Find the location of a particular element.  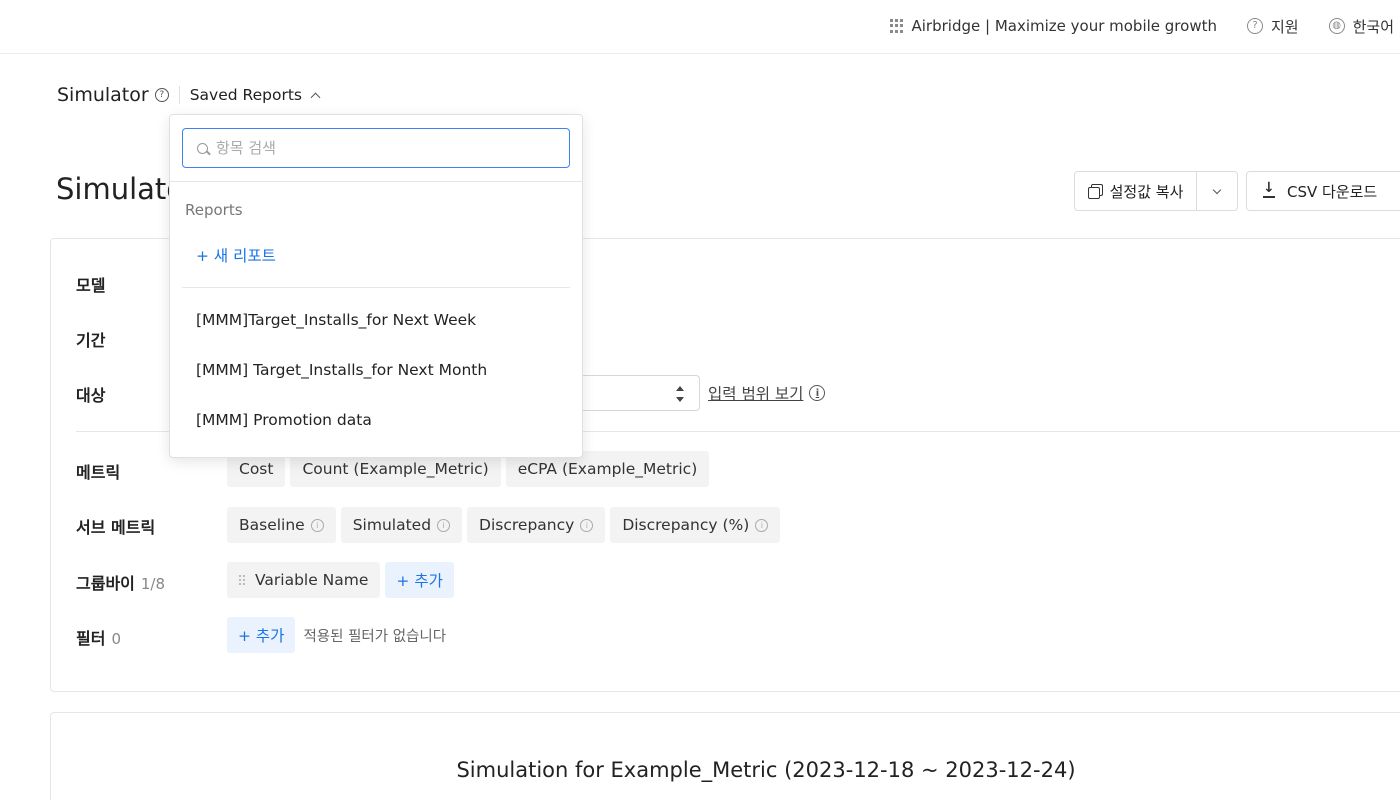

copy-icon is located at coordinates (1095, 191).